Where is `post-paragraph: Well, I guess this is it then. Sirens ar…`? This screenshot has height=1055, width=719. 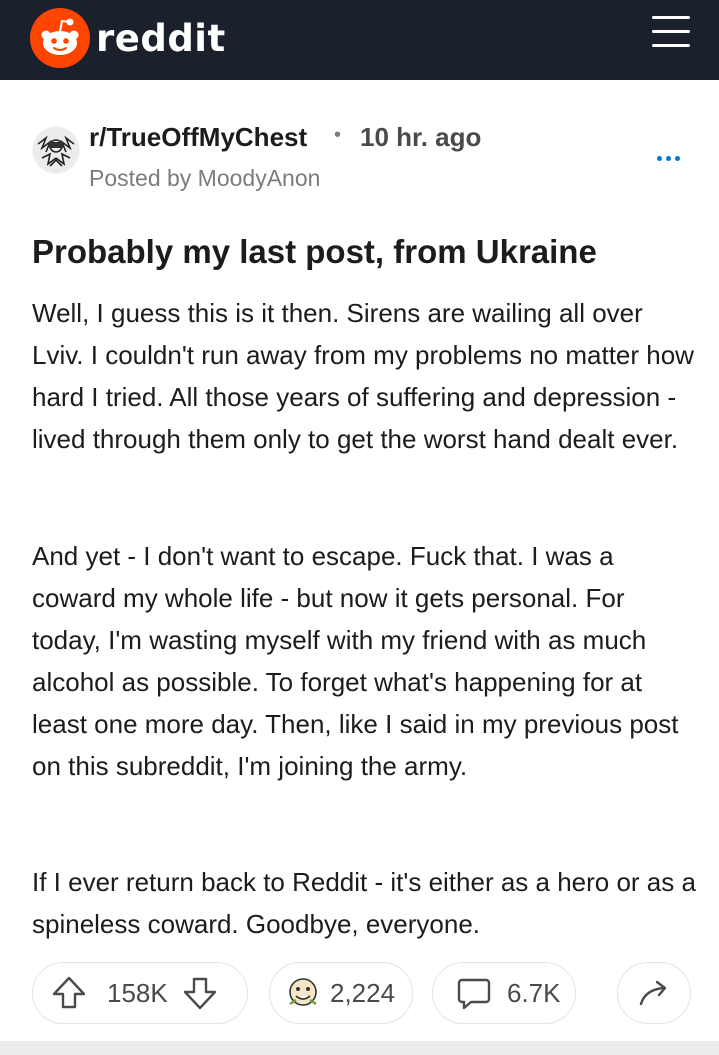 post-paragraph: Well, I guess this is it then. Sirens ar… is located at coordinates (363, 376).